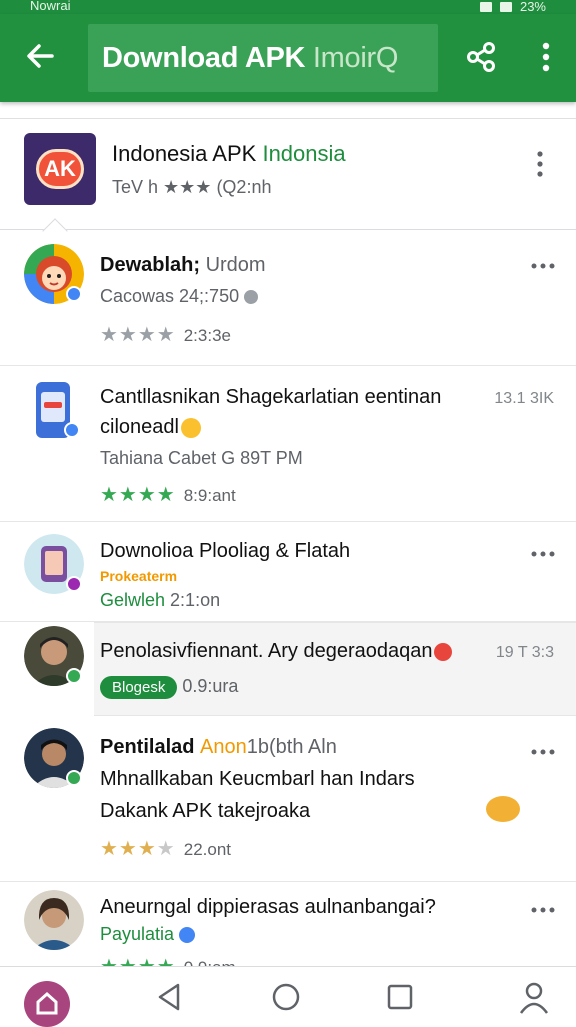  I want to click on rating: ★★★★ 22.ont, so click(165, 848).